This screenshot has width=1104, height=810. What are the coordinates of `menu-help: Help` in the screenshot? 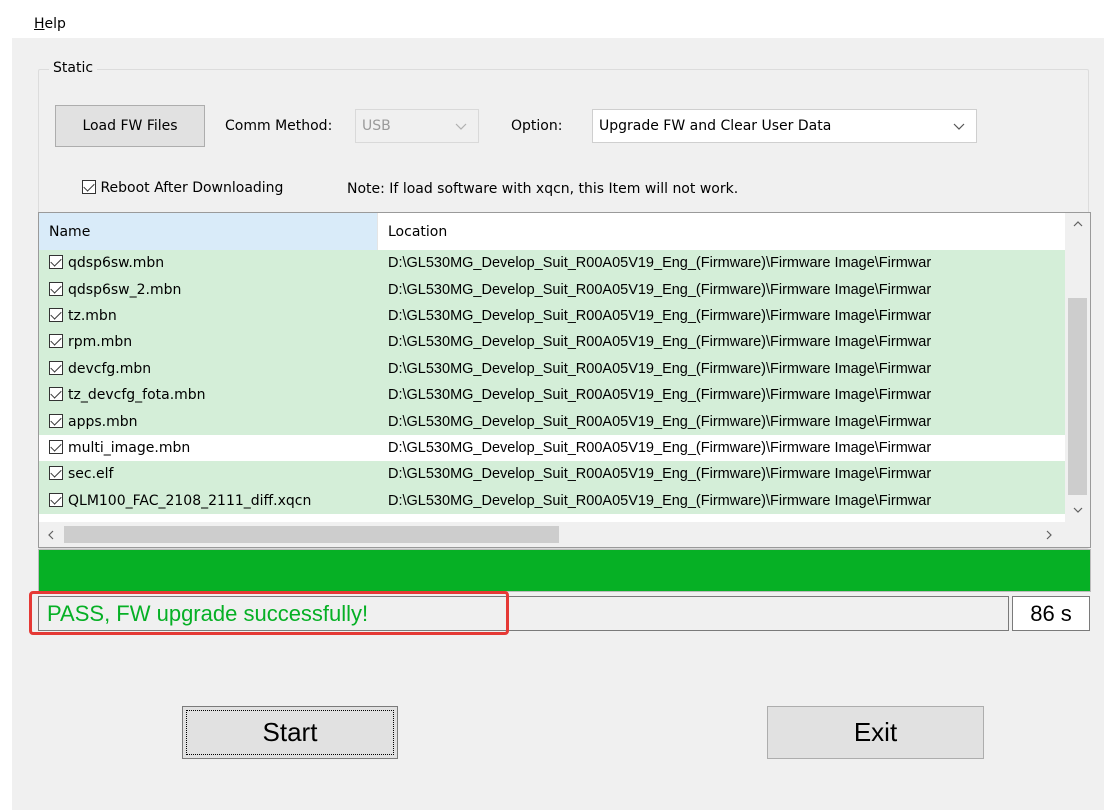 It's located at (50, 24).